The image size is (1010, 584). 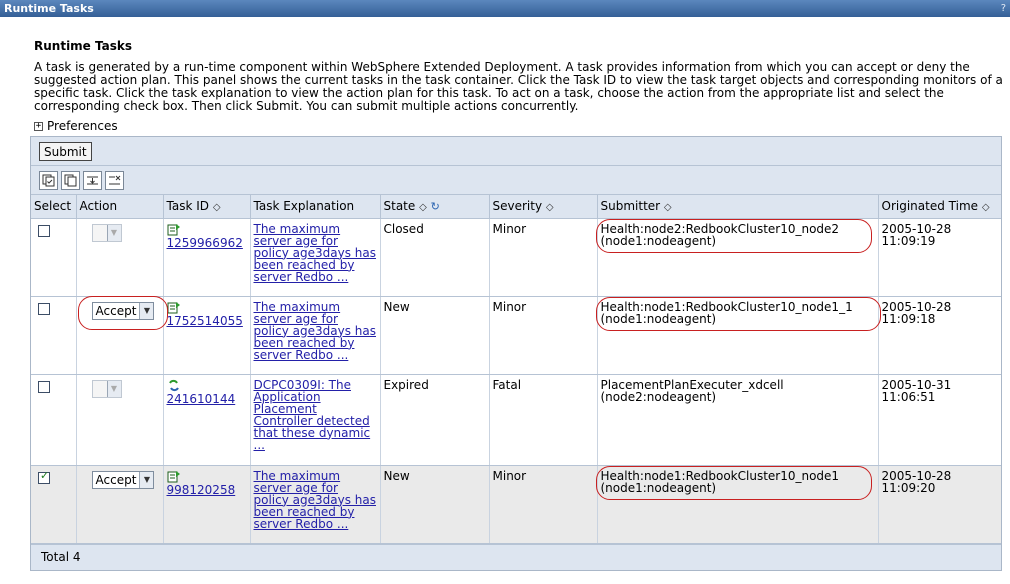 I want to click on task-id-link: 1752514055, so click(x=205, y=321).